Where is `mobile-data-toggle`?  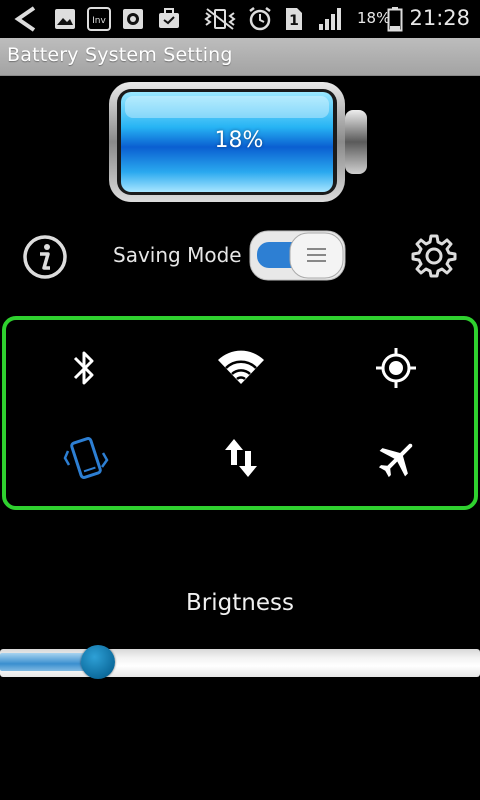 mobile-data-toggle is located at coordinates (241, 458).